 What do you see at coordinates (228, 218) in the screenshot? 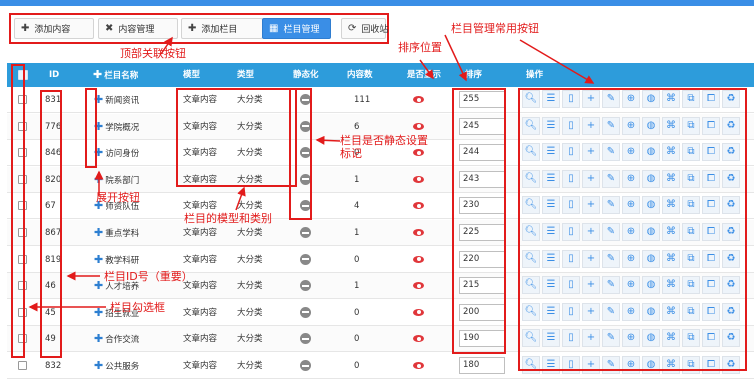
I see `anno-model-type: 栏目的模型和类别` at bounding box center [228, 218].